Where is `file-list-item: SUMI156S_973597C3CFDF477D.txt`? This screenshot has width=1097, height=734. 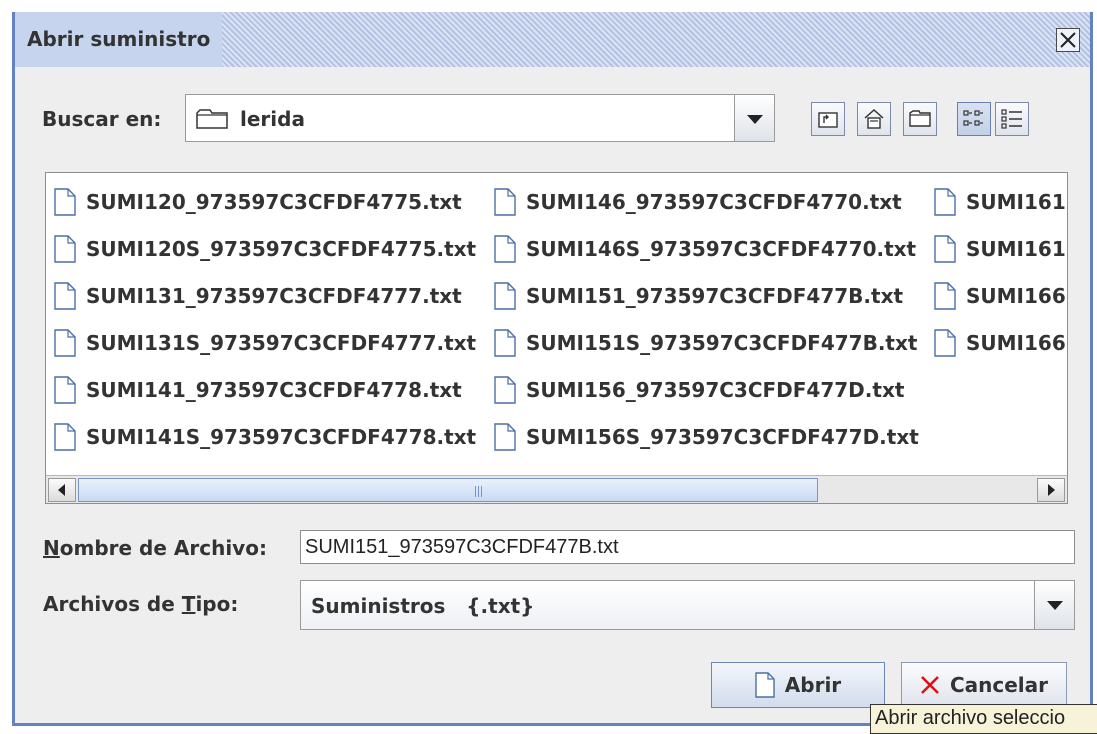
file-list-item: SUMI156S_973597C3CFDF477D.txt is located at coordinates (706, 437).